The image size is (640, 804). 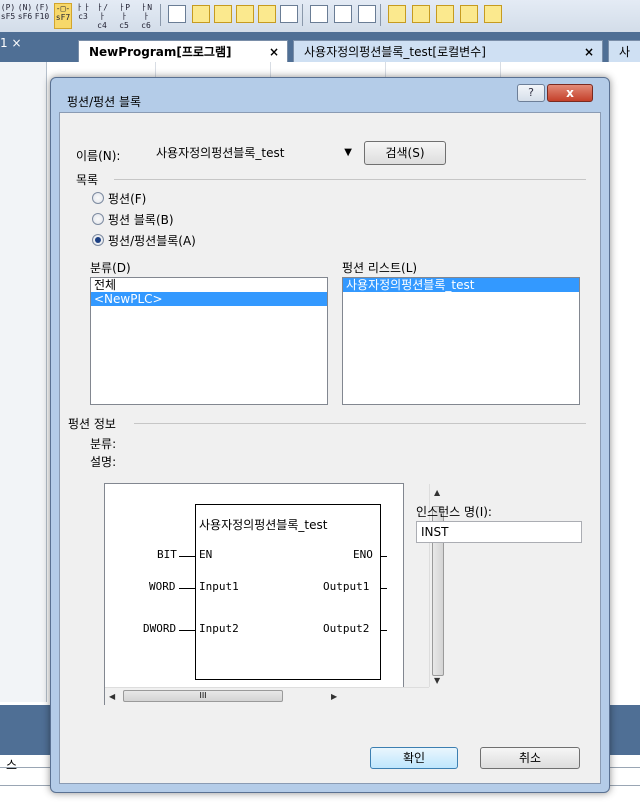 I want to click on info-section-label: 펑션 정보, so click(x=92, y=424).